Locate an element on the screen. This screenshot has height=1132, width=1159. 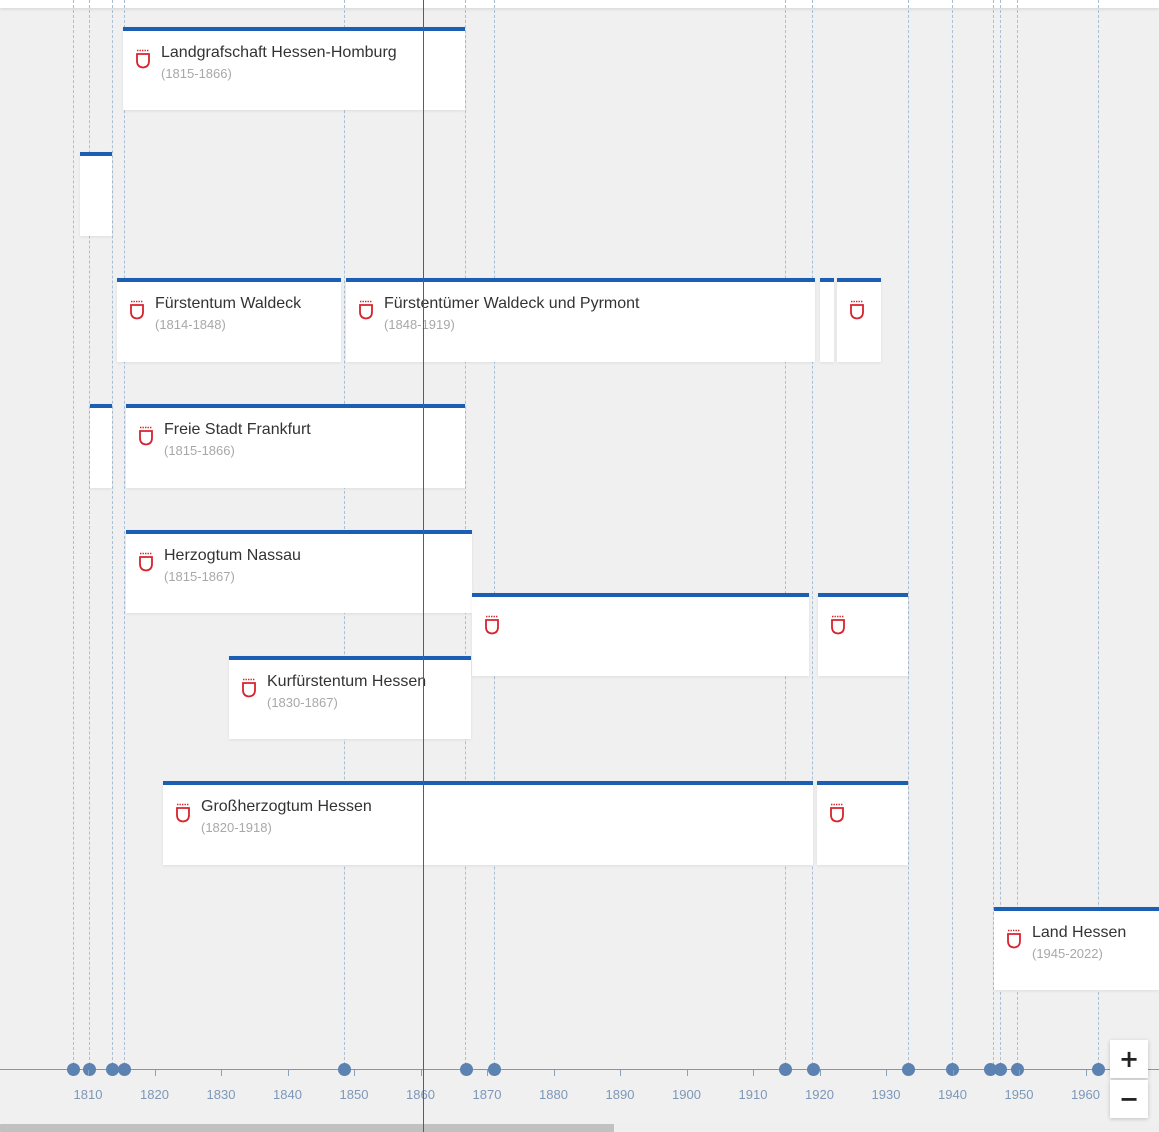
axis-tick-label: 1890 is located at coordinates (620, 1094).